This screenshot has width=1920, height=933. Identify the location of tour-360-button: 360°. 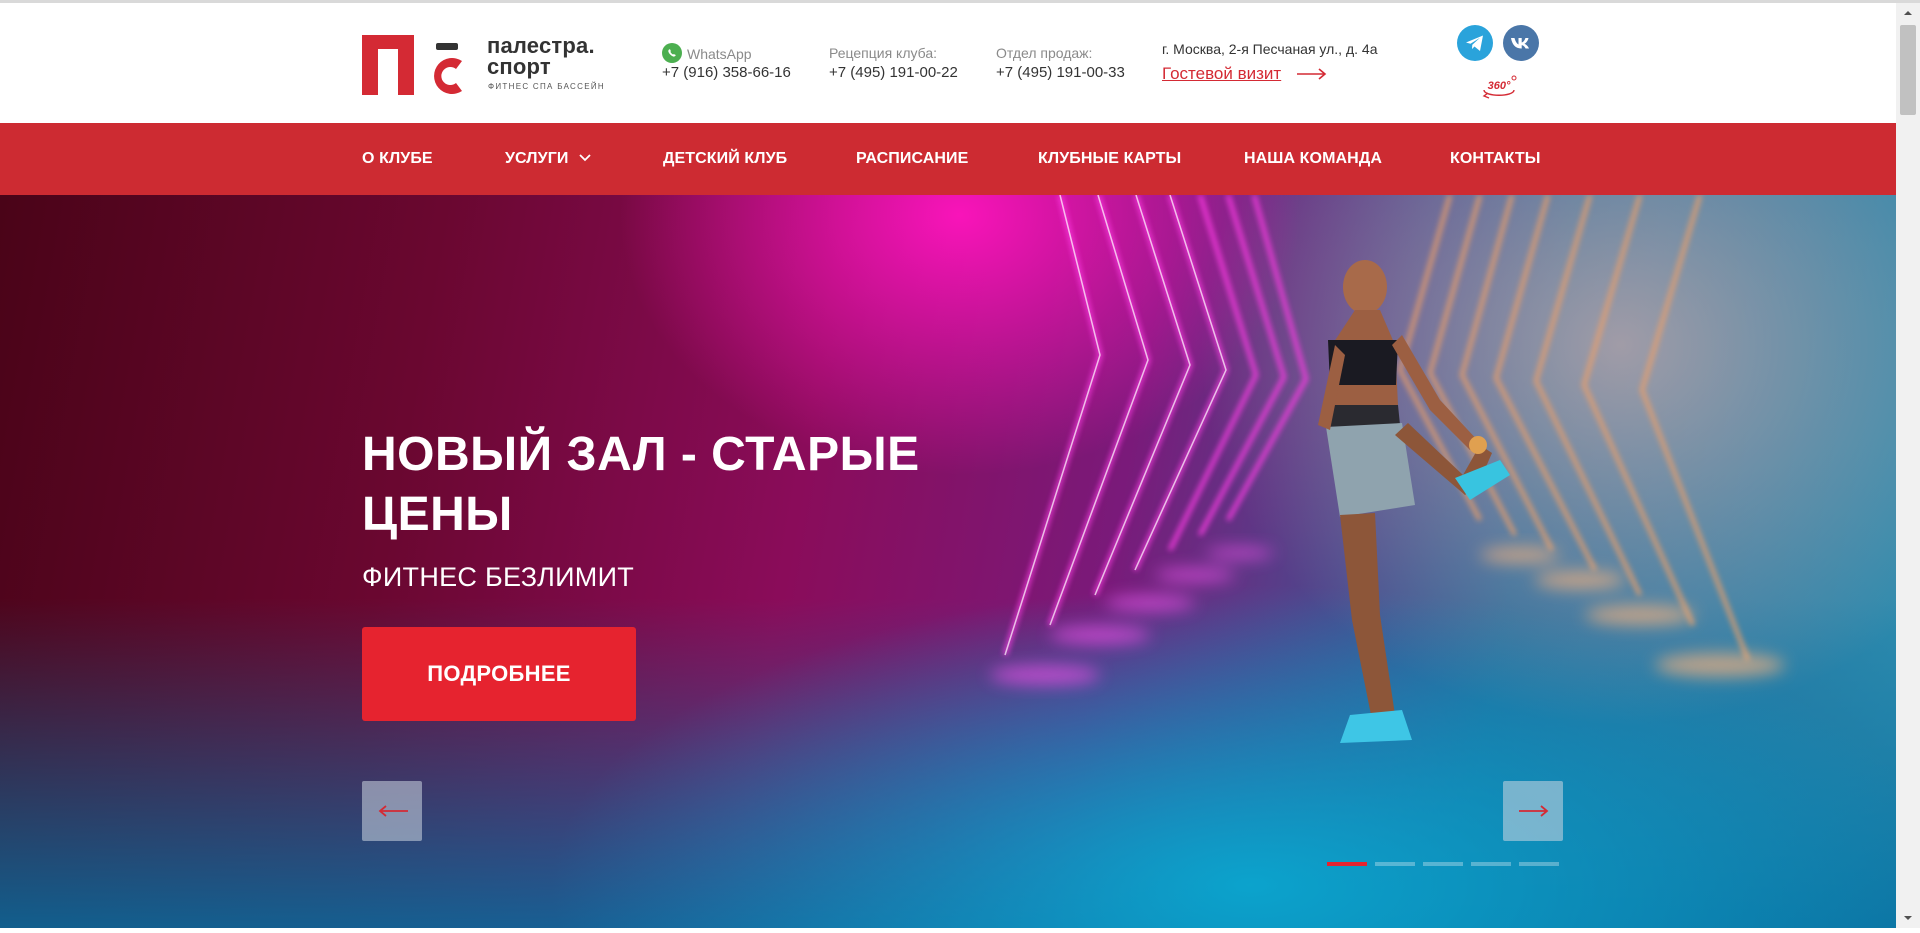
(1499, 88).